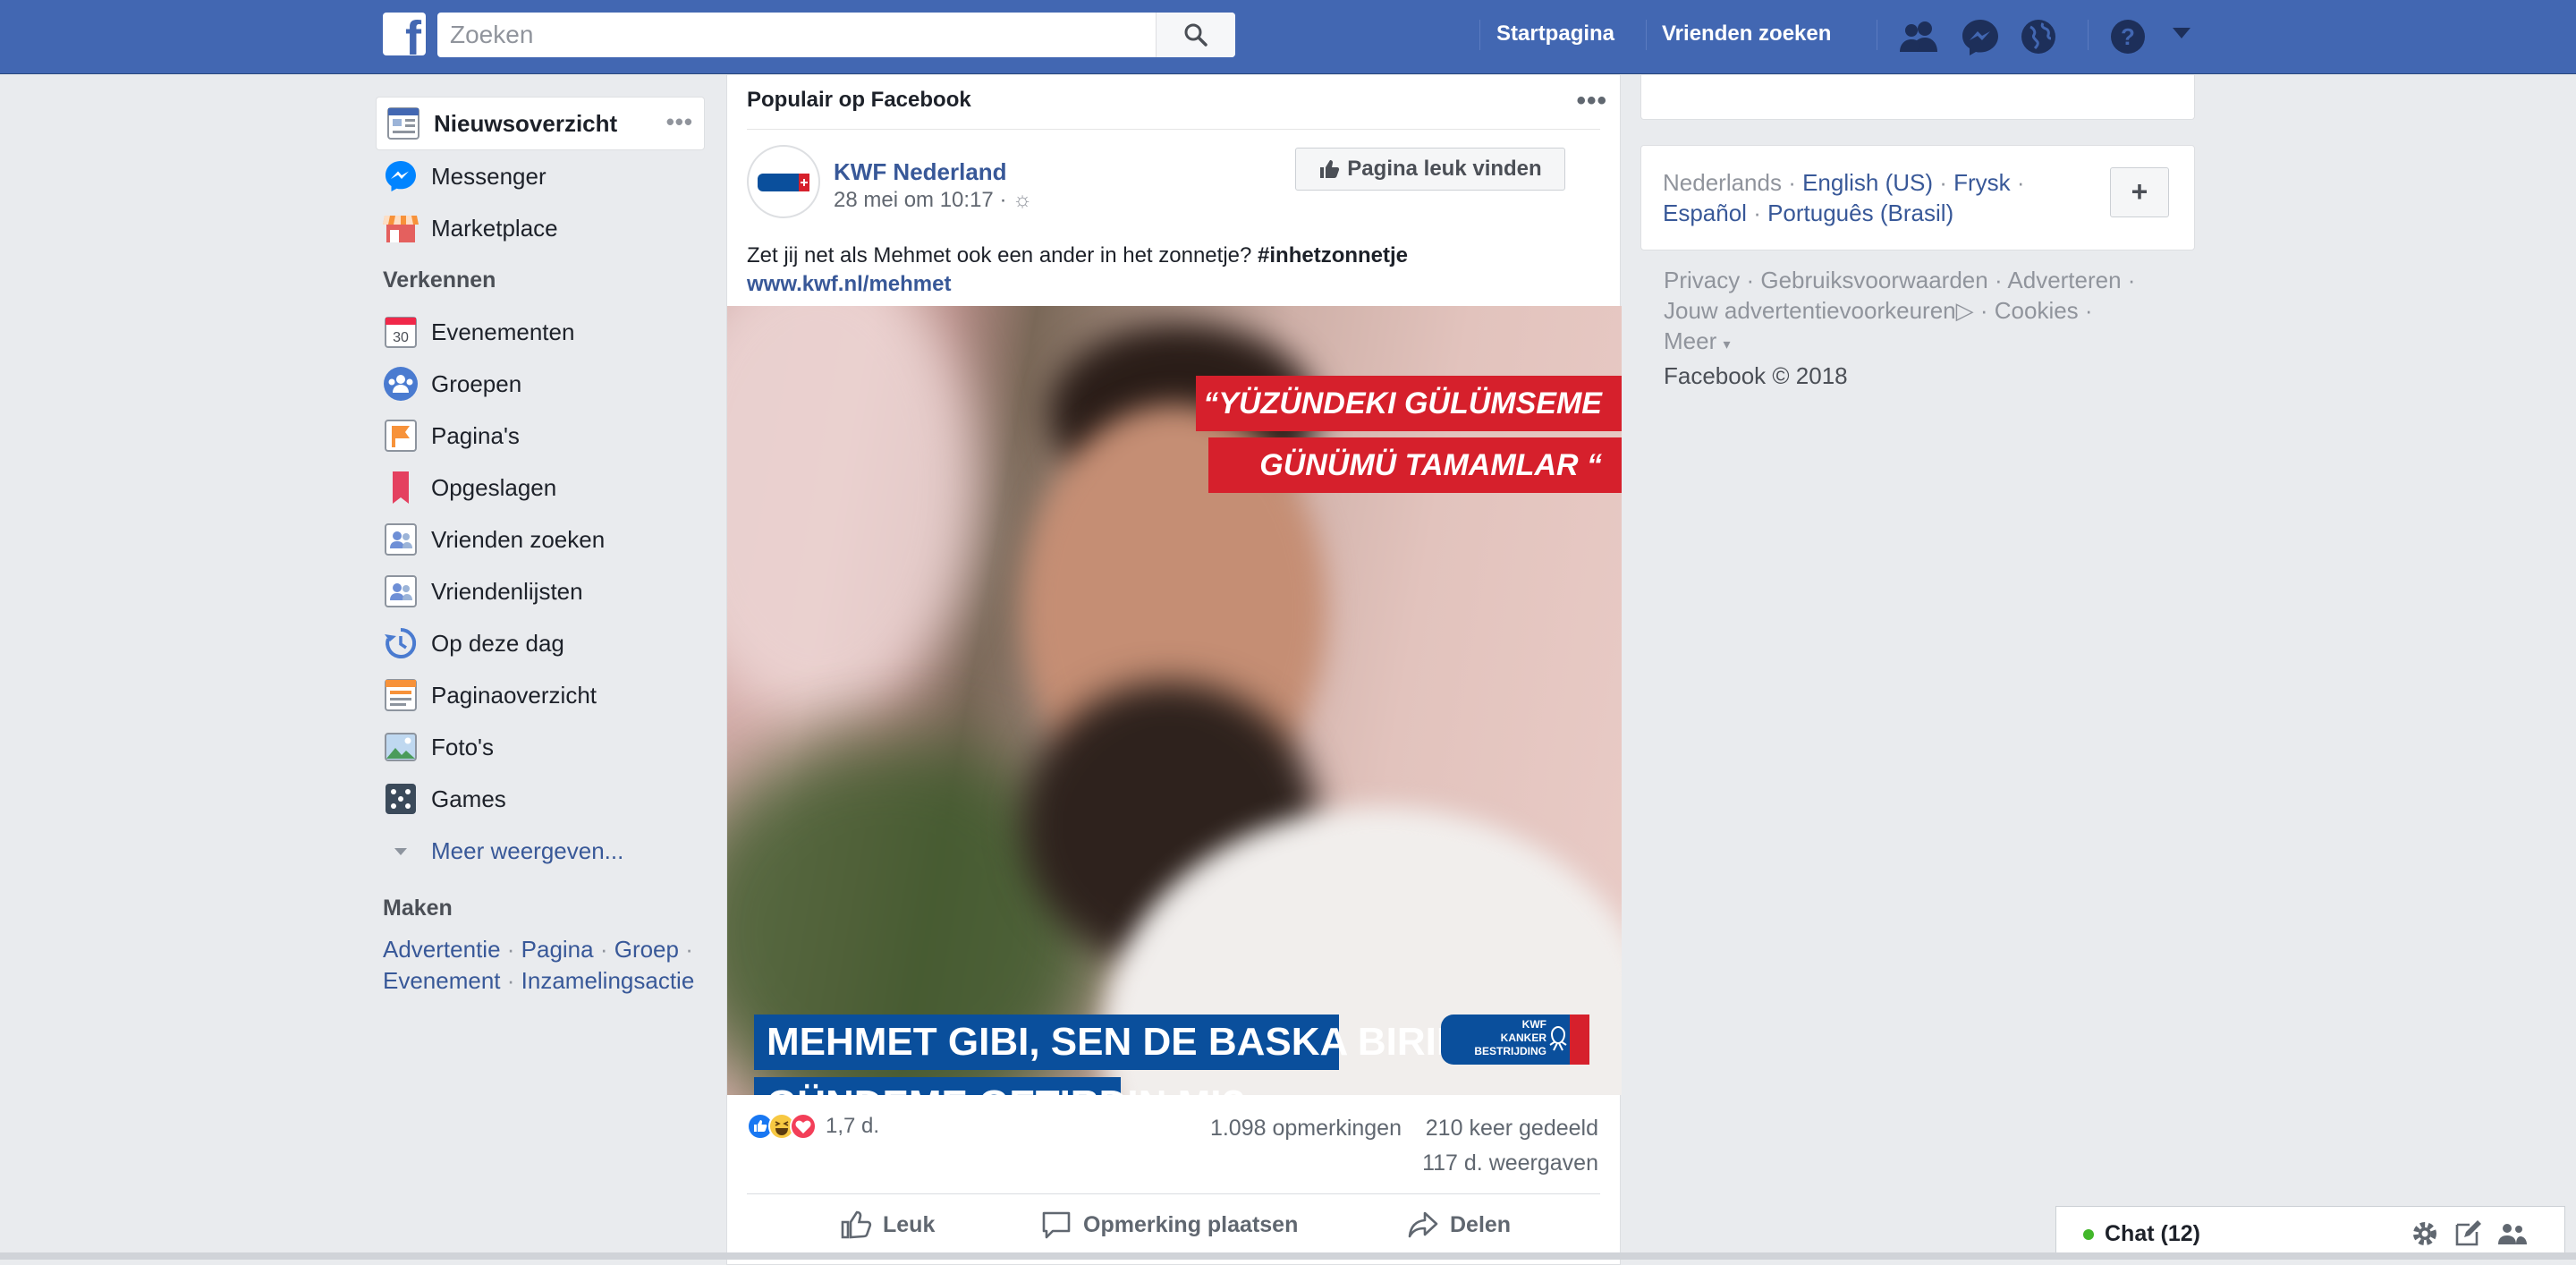  What do you see at coordinates (2512, 1233) in the screenshot?
I see `create-group-icon` at bounding box center [2512, 1233].